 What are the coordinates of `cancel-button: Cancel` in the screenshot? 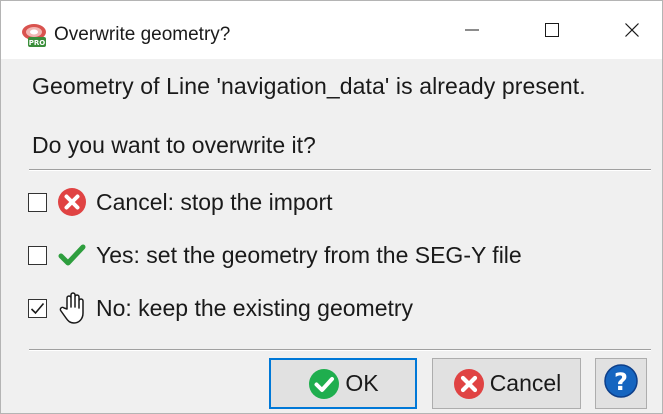 It's located at (506, 383).